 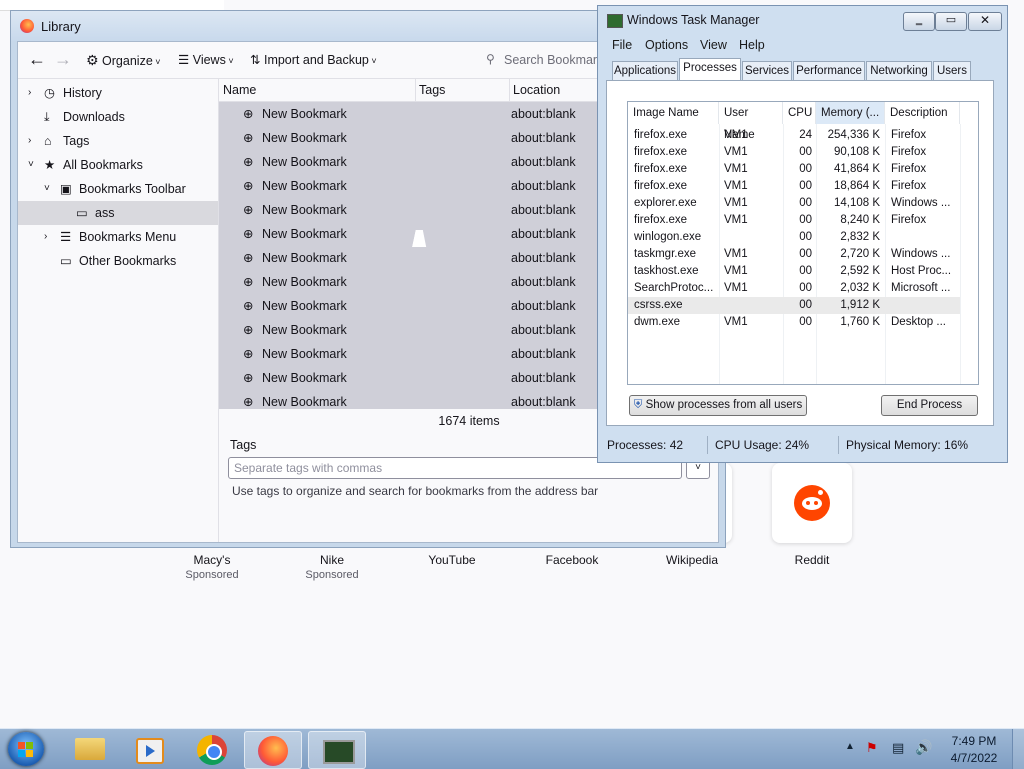 What do you see at coordinates (661, 169) in the screenshot?
I see `process-image-name: firefox.exe` at bounding box center [661, 169].